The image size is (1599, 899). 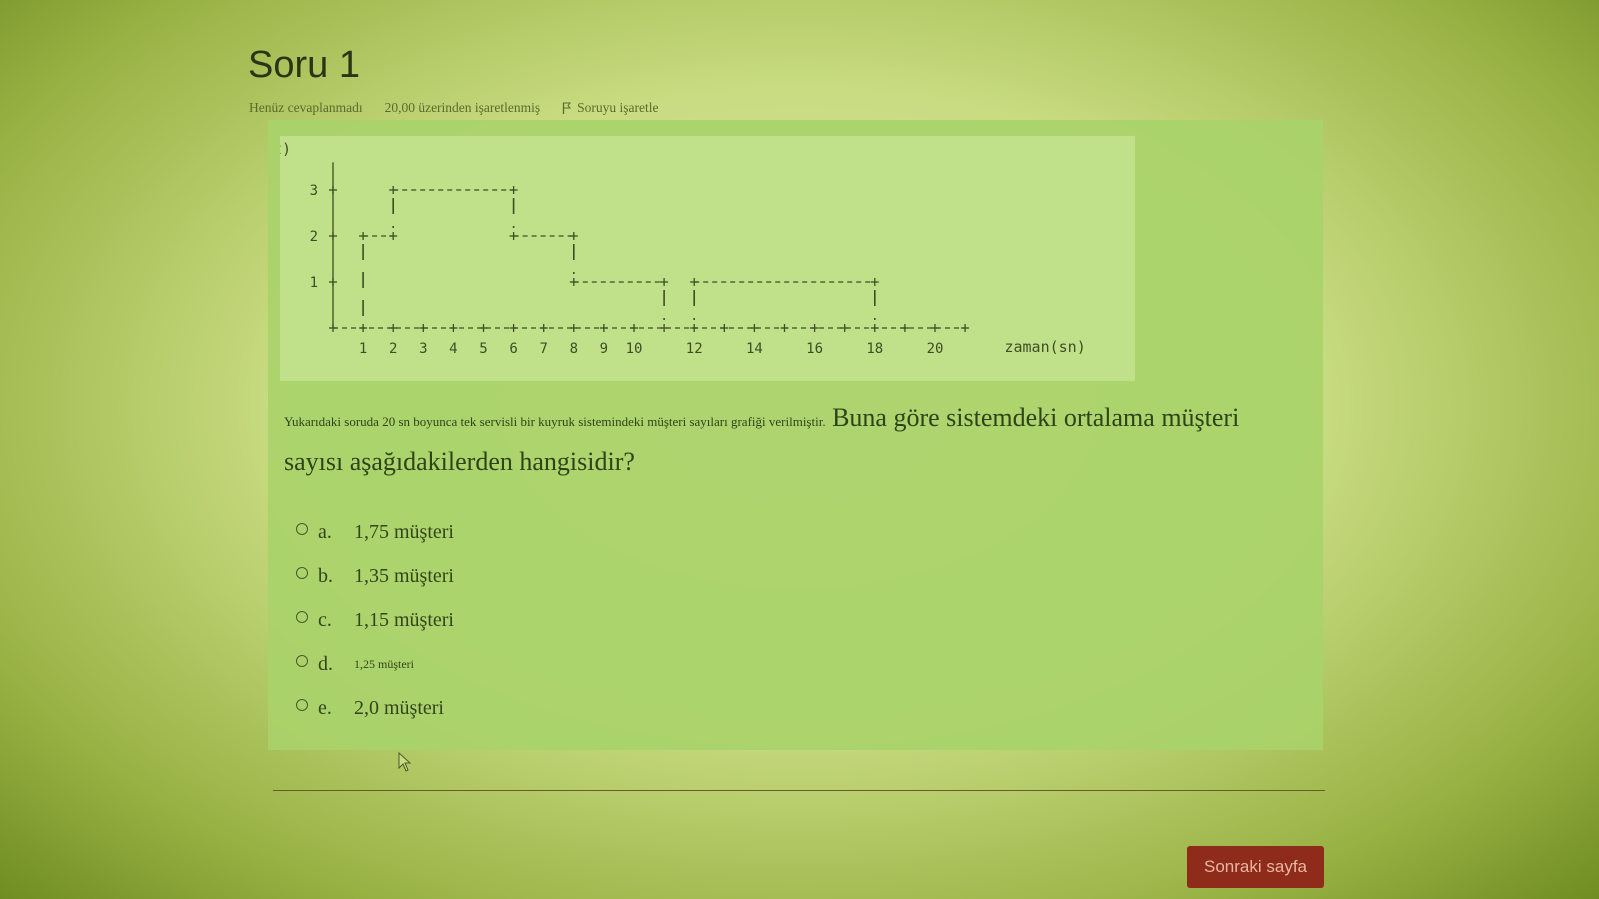 I want to click on x-tick-label: 7, so click(x=543, y=349).